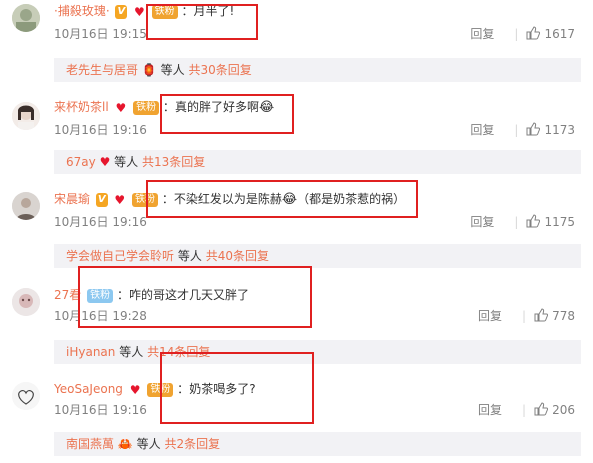 This screenshot has width=593, height=463. What do you see at coordinates (88, 389) in the screenshot?
I see `username-link: YeoSaJeong` at bounding box center [88, 389].